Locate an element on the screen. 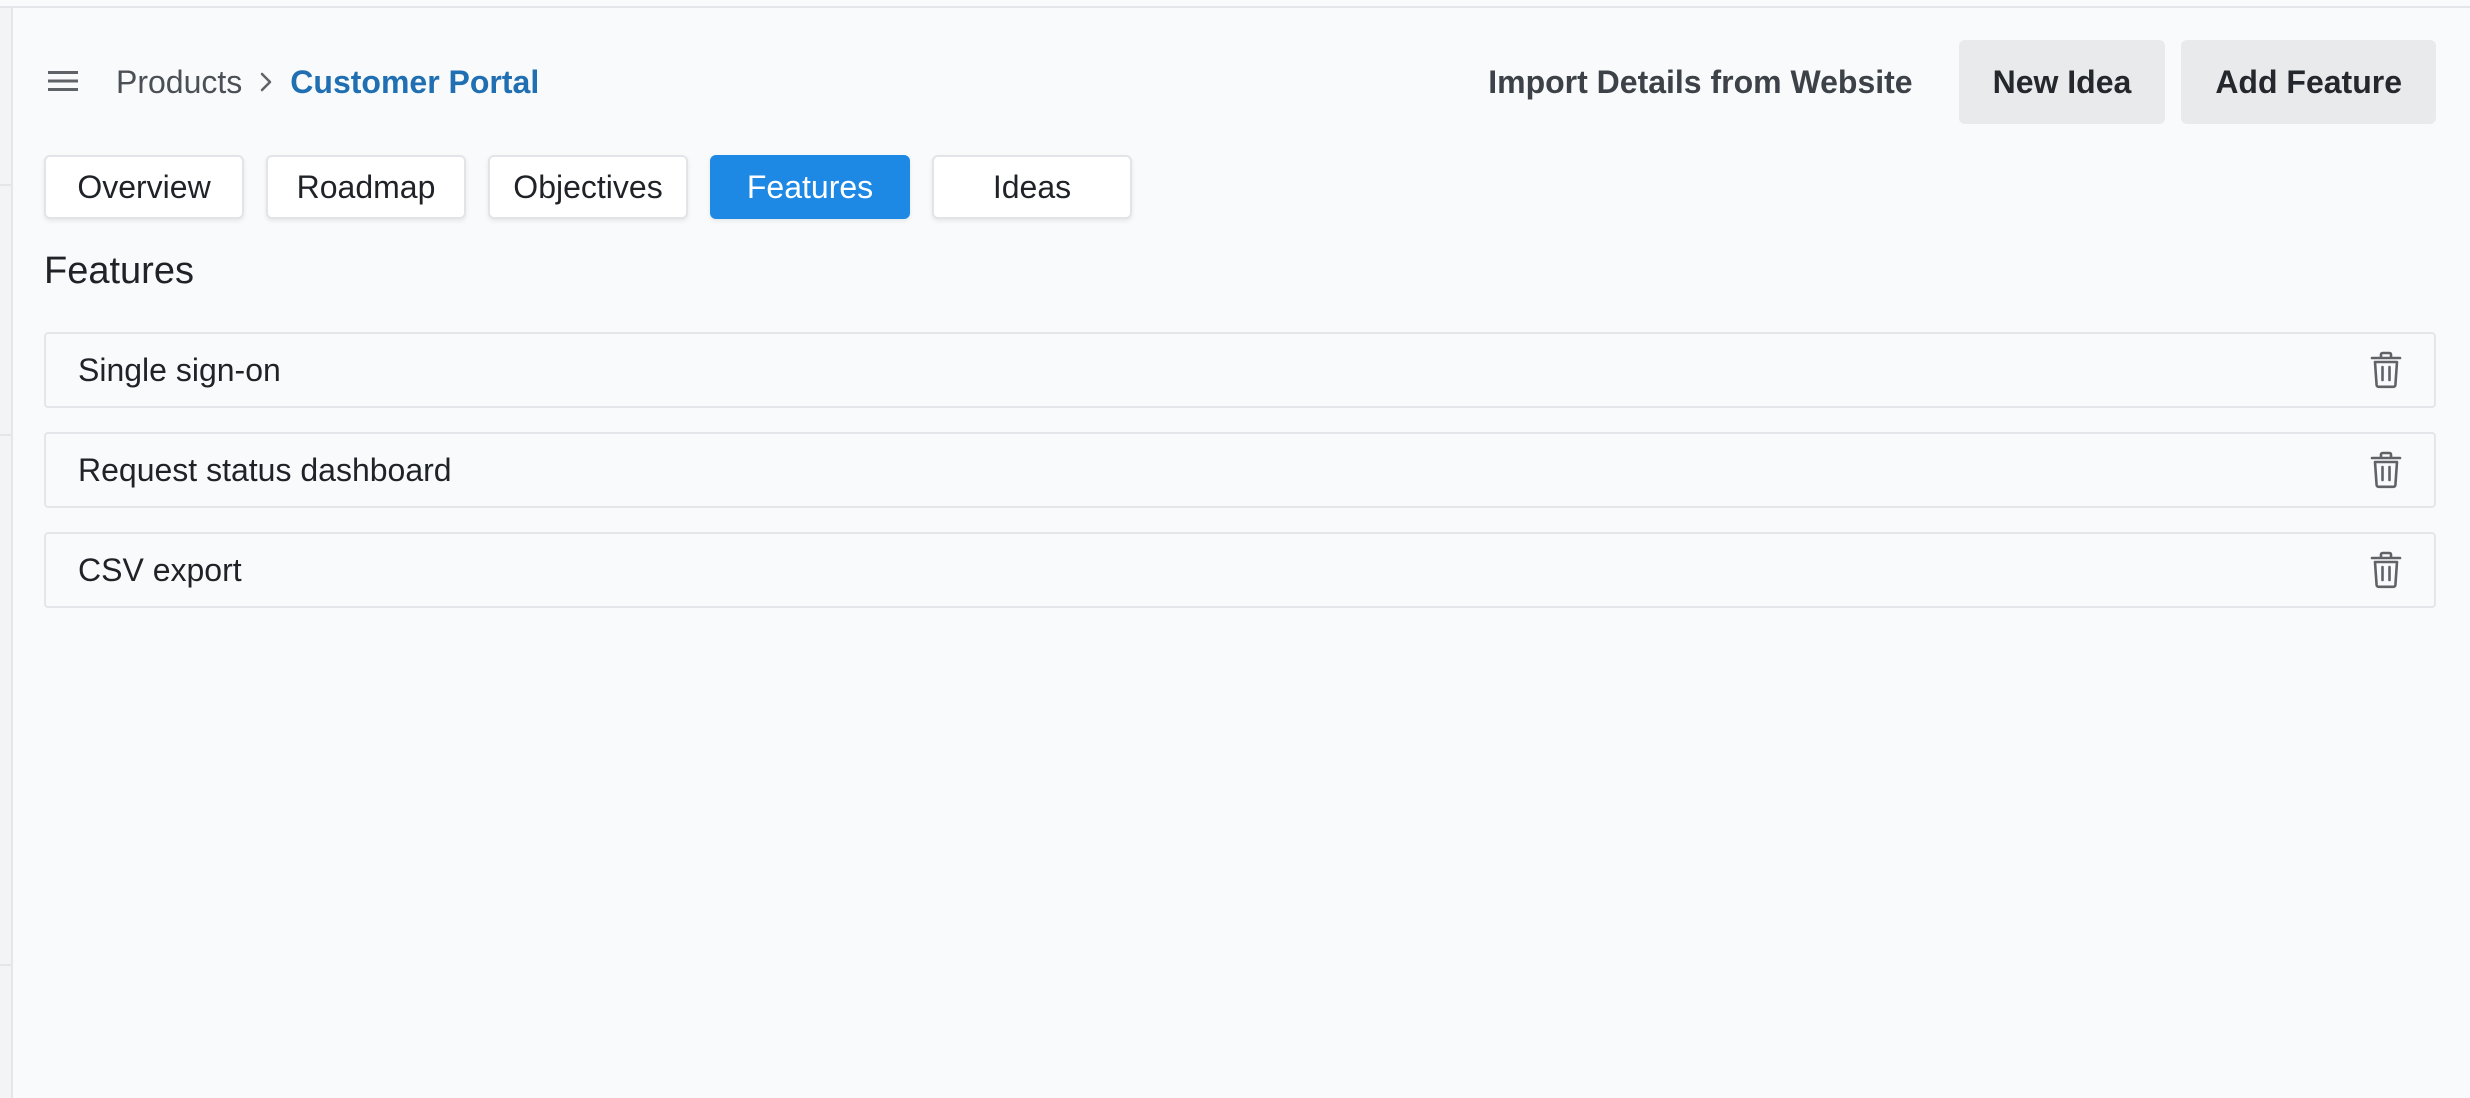  section-title: Features is located at coordinates (119, 271).